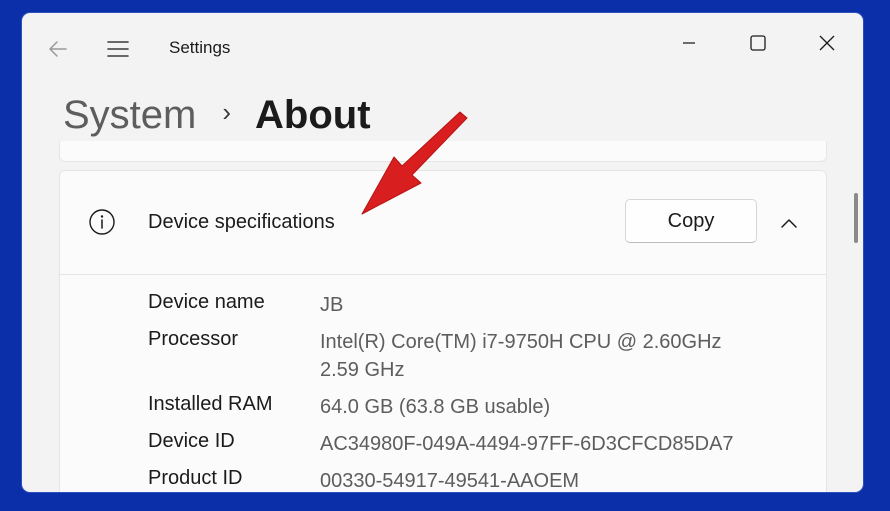  What do you see at coordinates (217, 115) in the screenshot?
I see `breadcrumb: System › About` at bounding box center [217, 115].